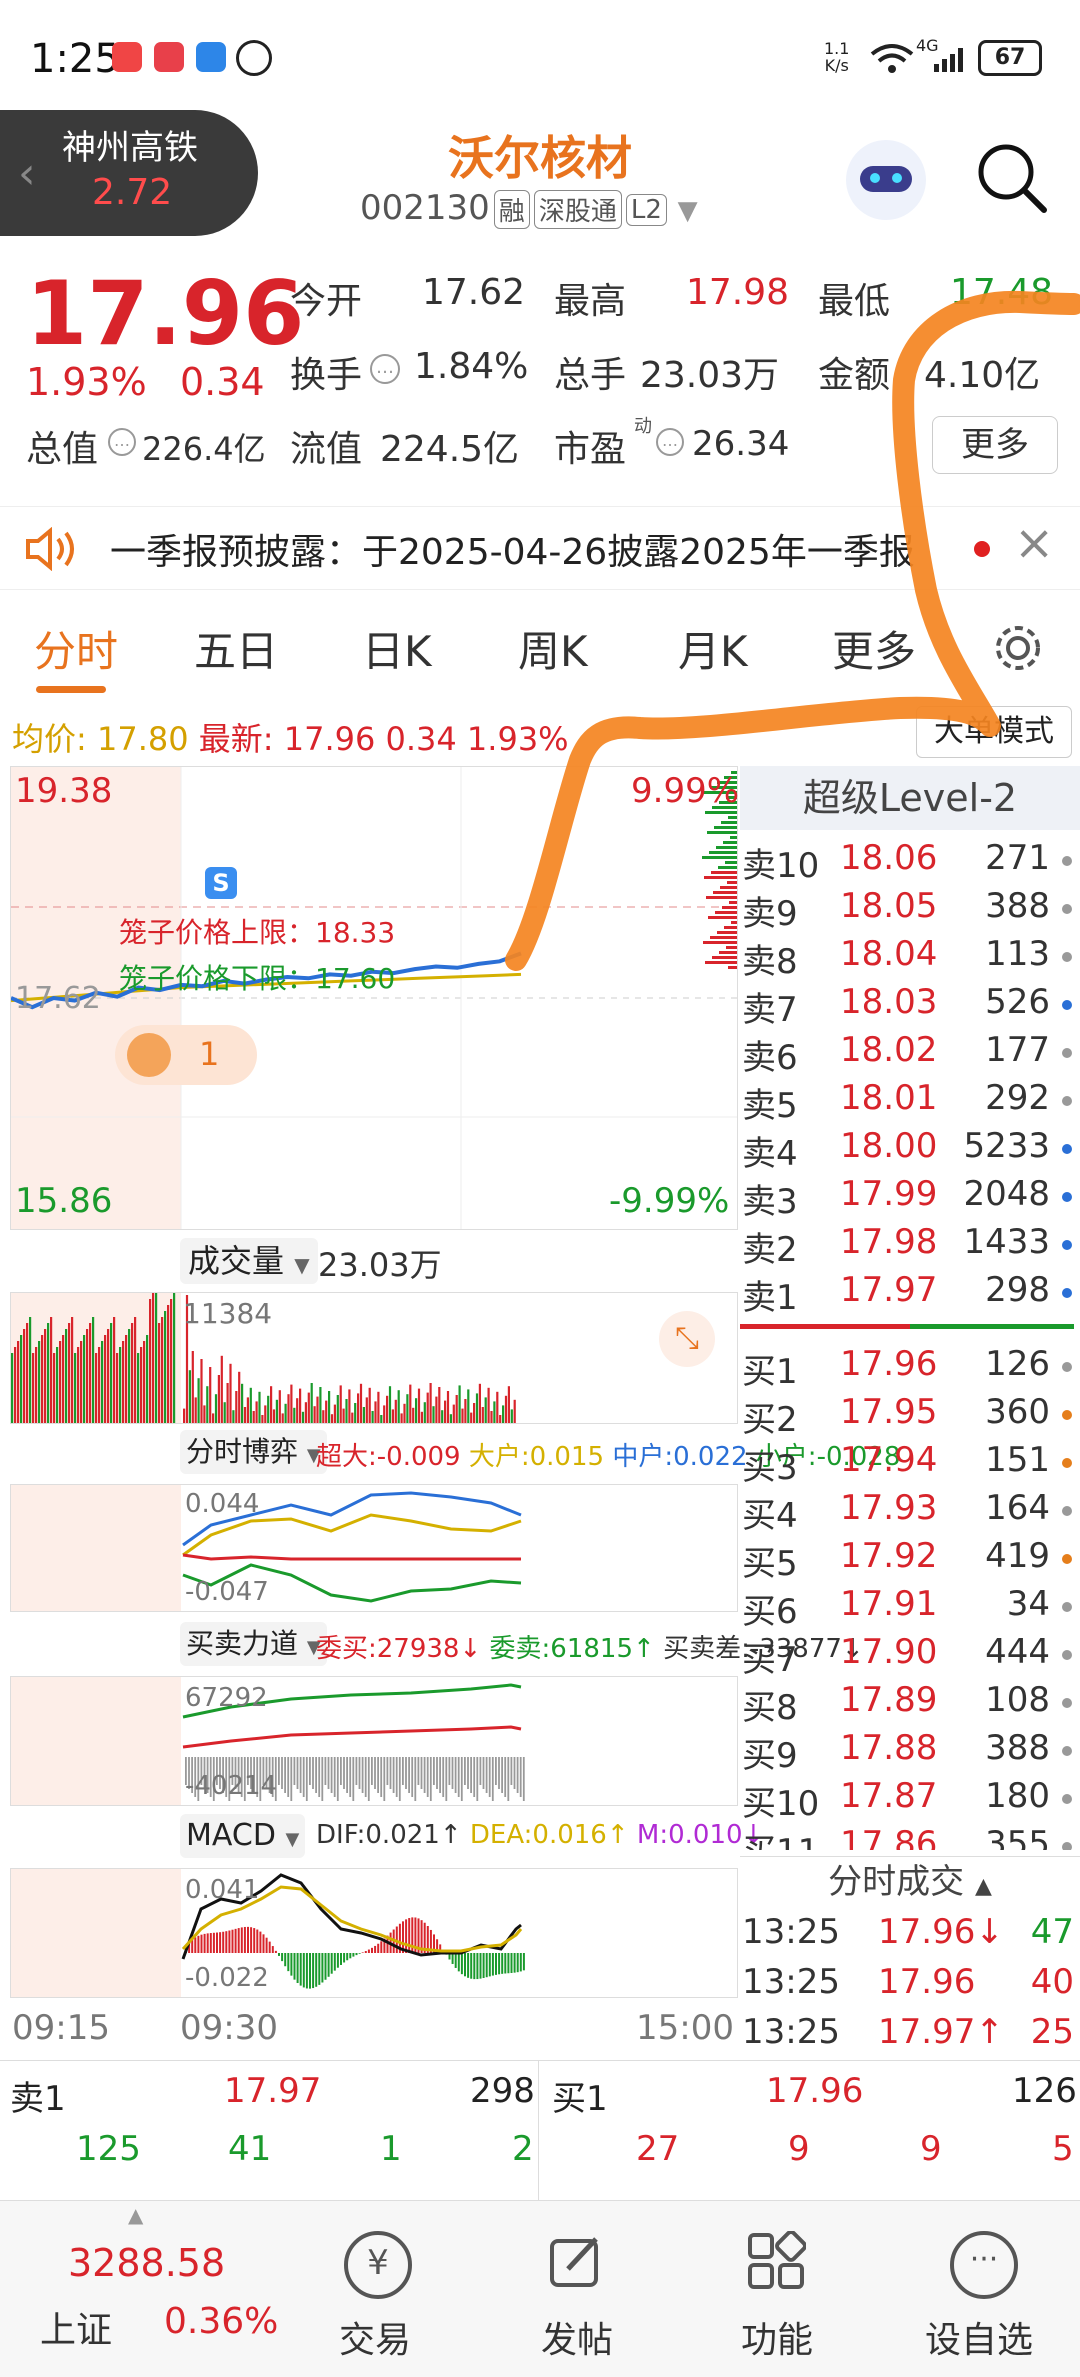 The image size is (1080, 2377). Describe the element at coordinates (713, 648) in the screenshot. I see `tab-monthly-k: 月K` at that location.